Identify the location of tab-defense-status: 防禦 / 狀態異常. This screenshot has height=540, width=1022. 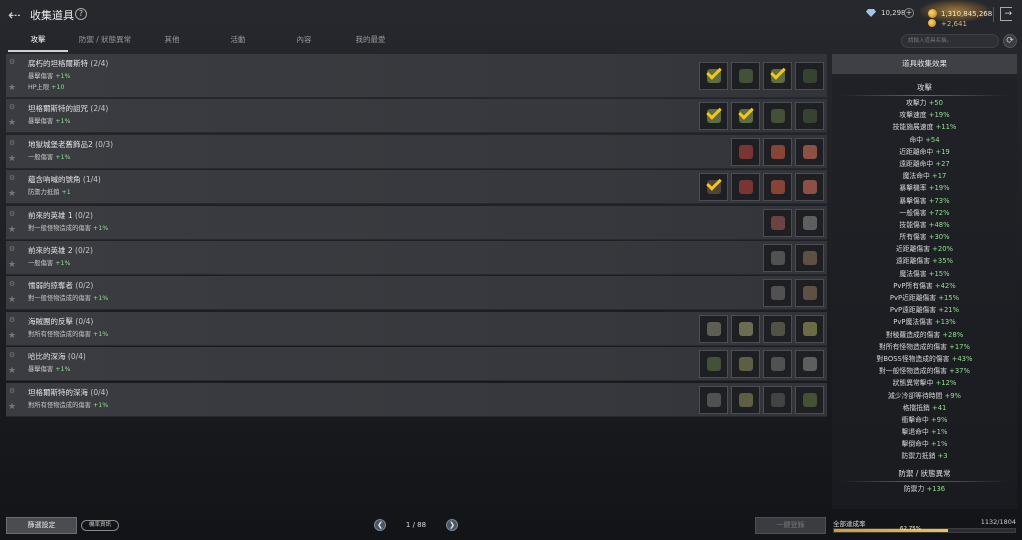
(105, 42).